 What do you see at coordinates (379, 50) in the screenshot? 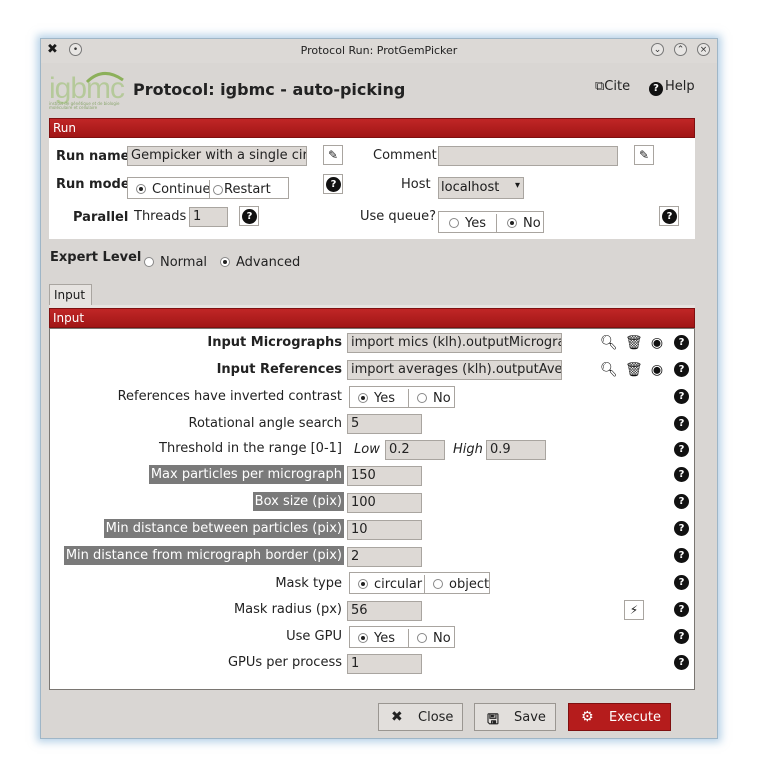
I see `window-title: Protocol Run: ProtGemPicker` at bounding box center [379, 50].